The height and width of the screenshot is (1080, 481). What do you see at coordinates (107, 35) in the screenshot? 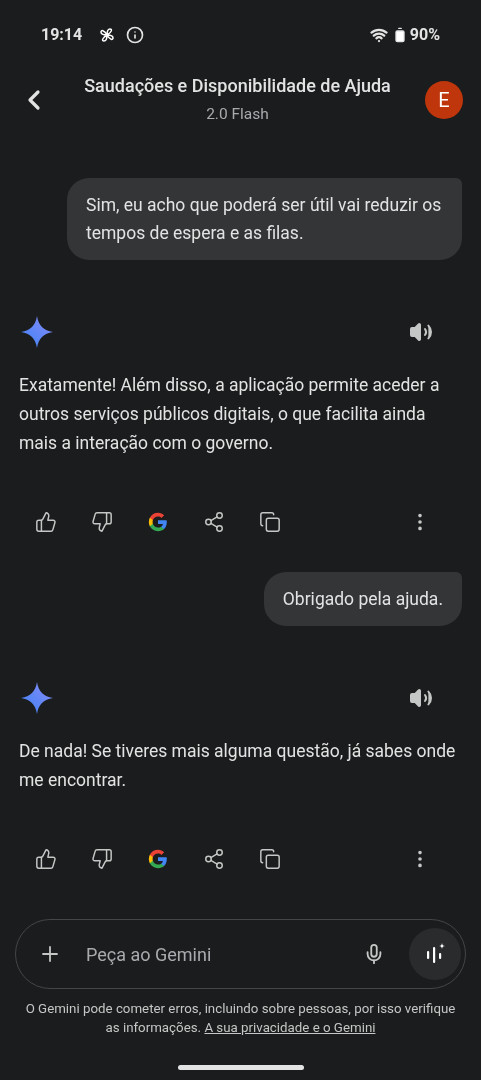
I see `pinwheel-icon` at bounding box center [107, 35].